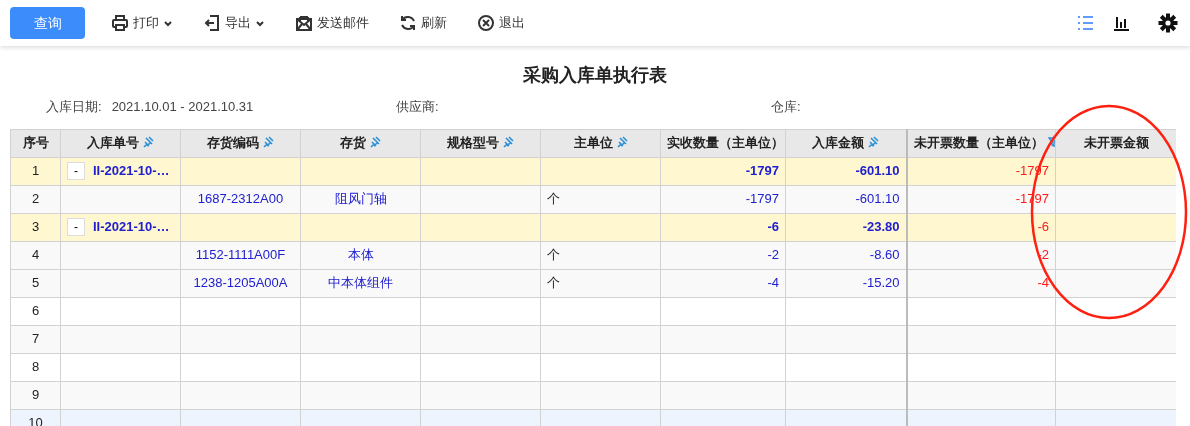 The image size is (1190, 426). I want to click on refresh-icon, so click(408, 23).